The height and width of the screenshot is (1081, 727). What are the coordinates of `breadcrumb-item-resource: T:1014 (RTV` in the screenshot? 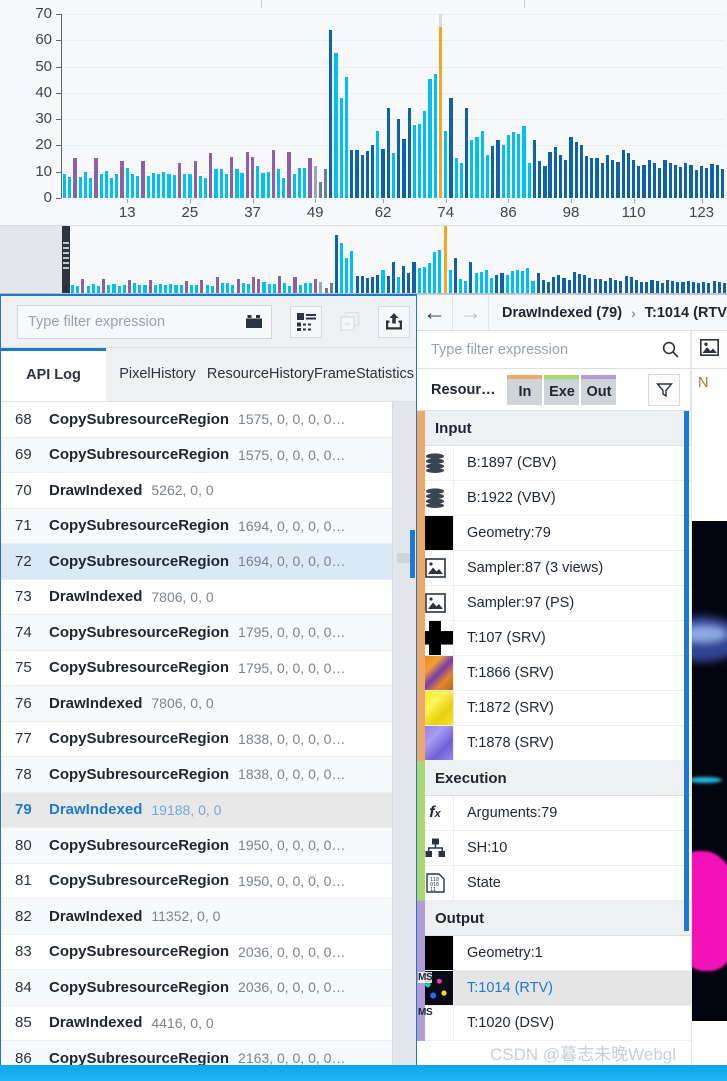 It's located at (686, 313).